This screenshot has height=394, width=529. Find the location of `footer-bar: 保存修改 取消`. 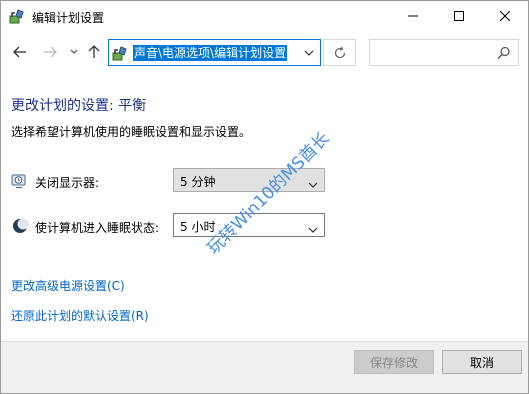

footer-bar: 保存修改 取消 is located at coordinates (264, 367).